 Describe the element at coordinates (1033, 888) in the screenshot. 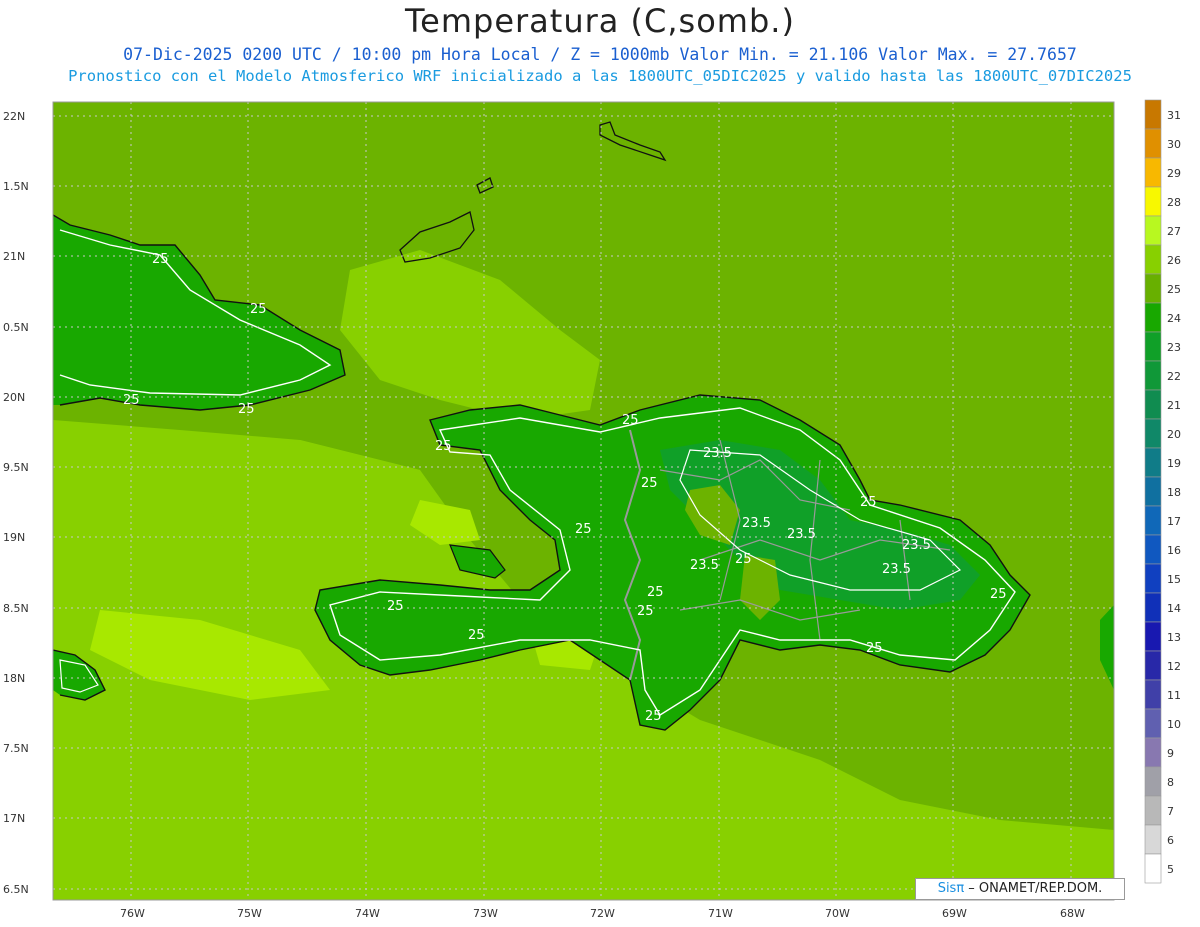

I see `credit-text: – ONAMET/REP.DOM.` at that location.